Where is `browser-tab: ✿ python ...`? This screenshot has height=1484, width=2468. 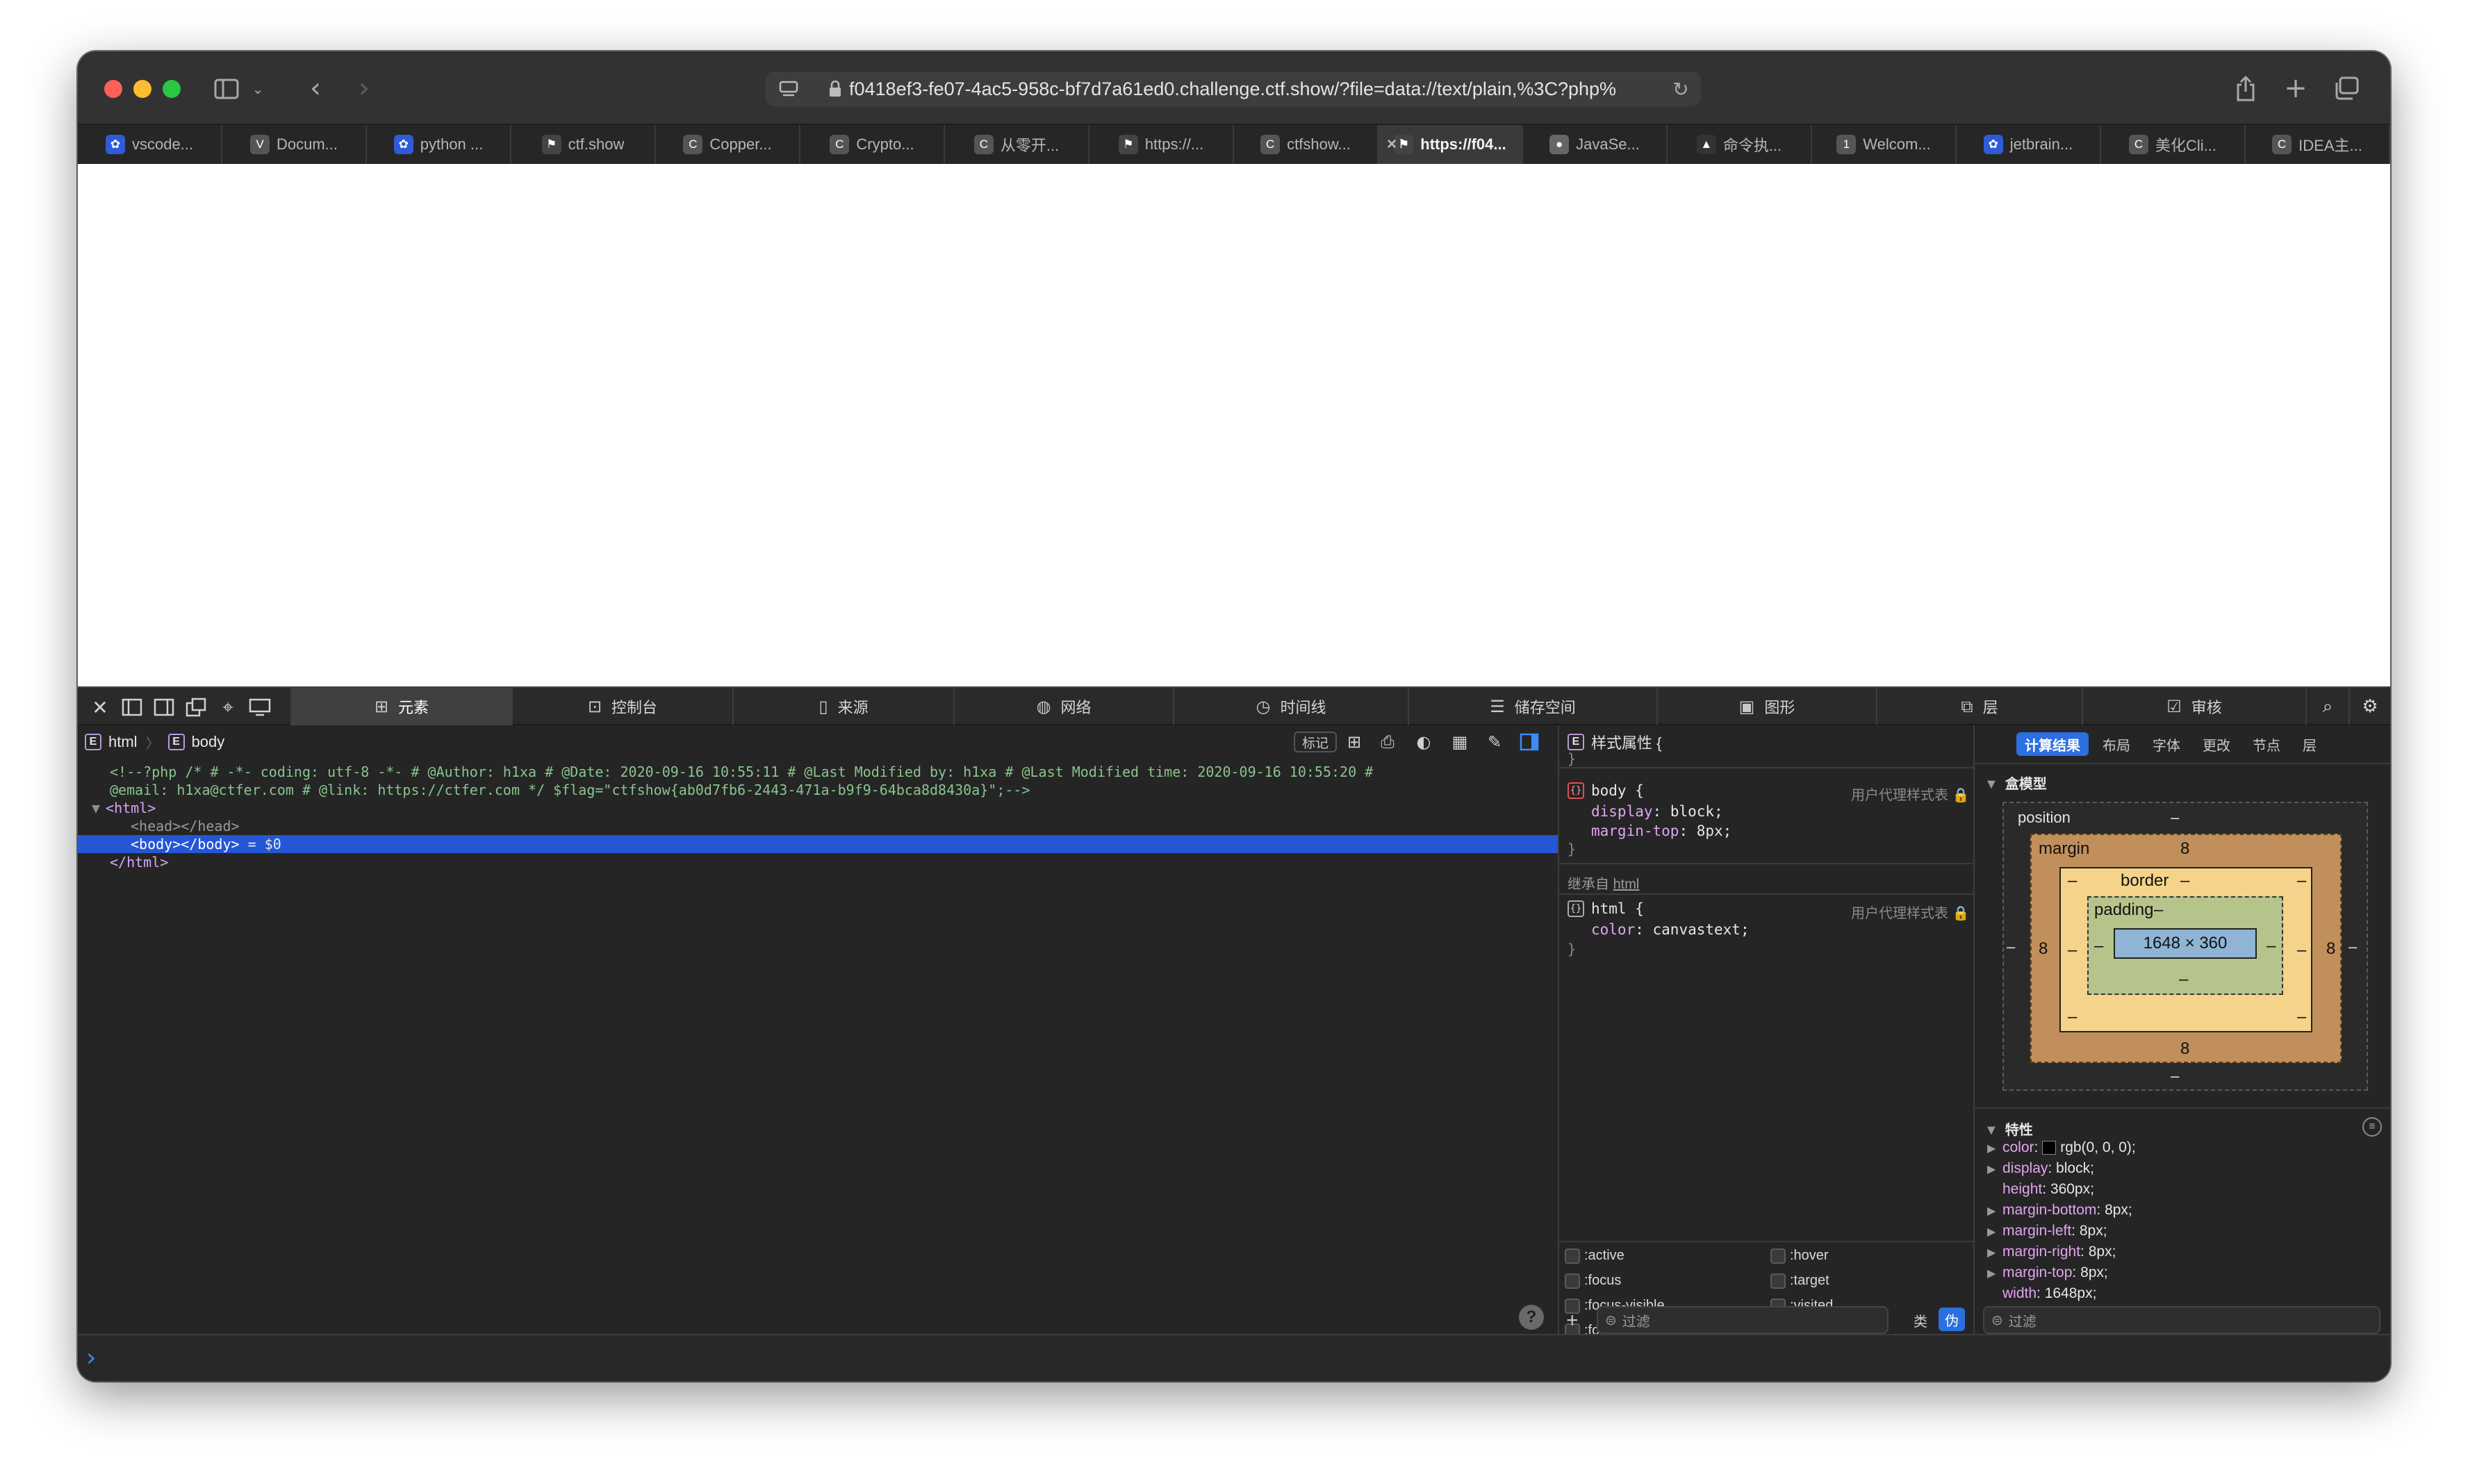 browser-tab: ✿ python ... is located at coordinates (439, 145).